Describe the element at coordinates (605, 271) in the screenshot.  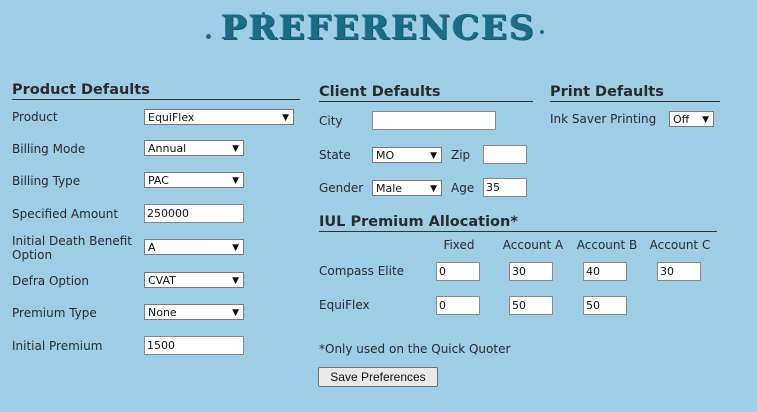
I see `compass-elite-account-b-input: 40` at that location.